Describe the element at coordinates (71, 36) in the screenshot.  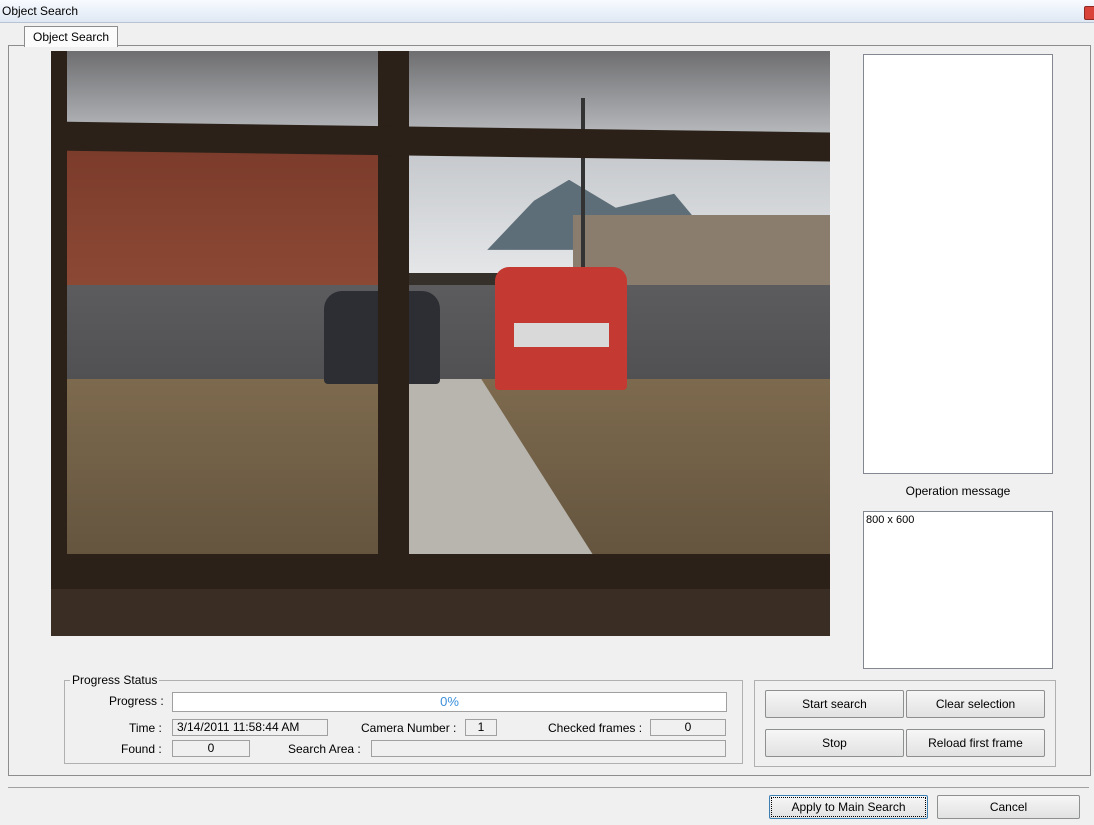
I see `tab-object-search: Object Search` at that location.